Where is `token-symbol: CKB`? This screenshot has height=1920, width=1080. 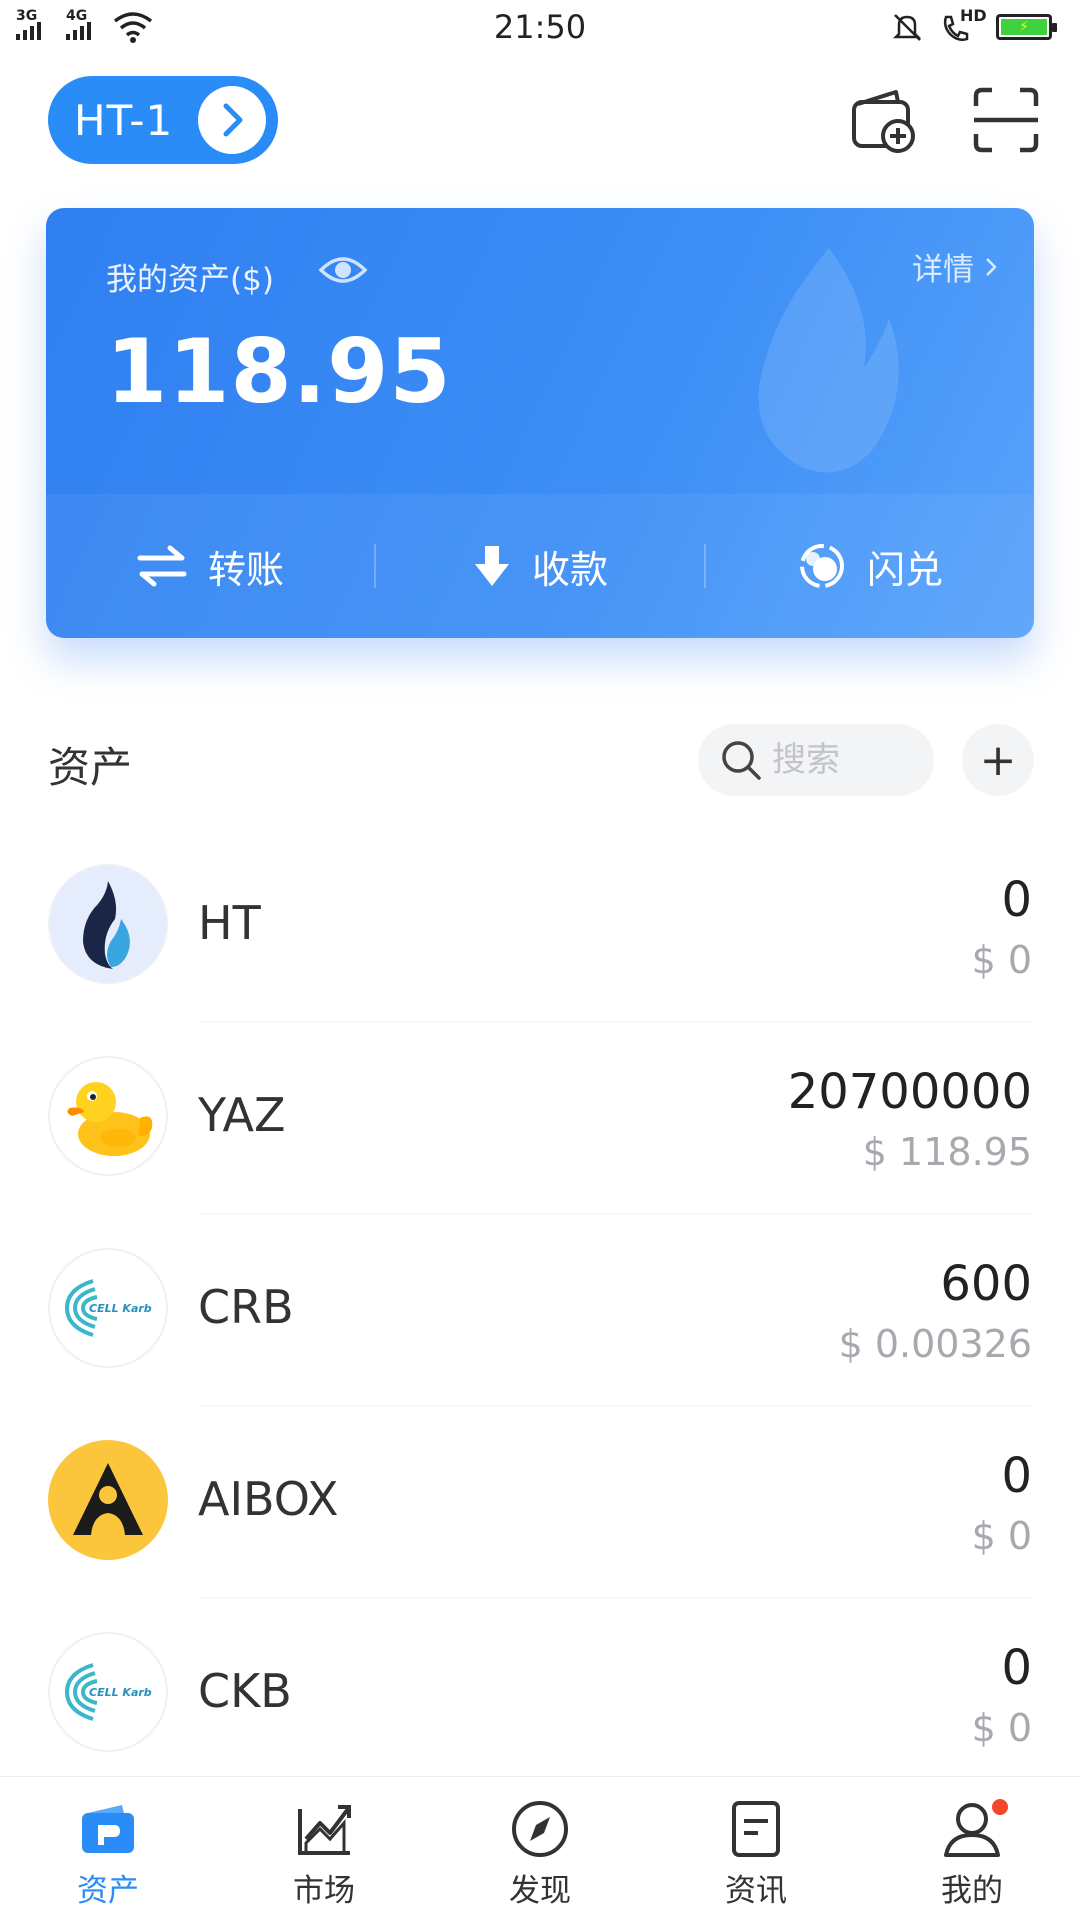
token-symbol: CKB is located at coordinates (245, 1691).